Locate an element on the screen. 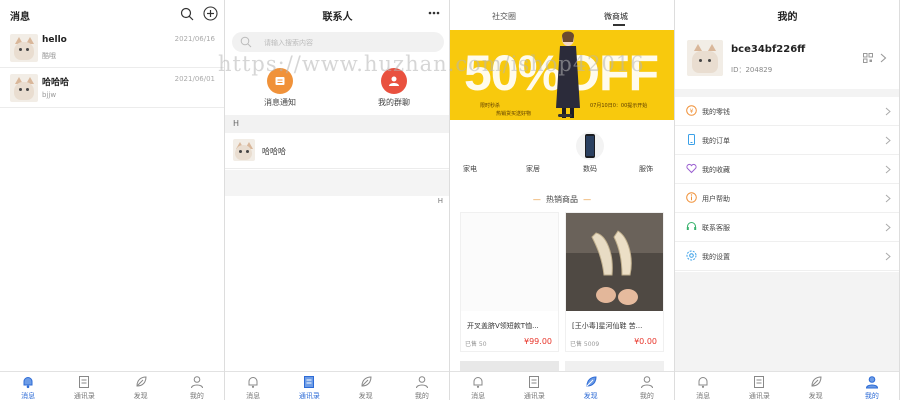 This screenshot has height=400, width=900. hot-products-heading: — 热销商品 — is located at coordinates (562, 199).